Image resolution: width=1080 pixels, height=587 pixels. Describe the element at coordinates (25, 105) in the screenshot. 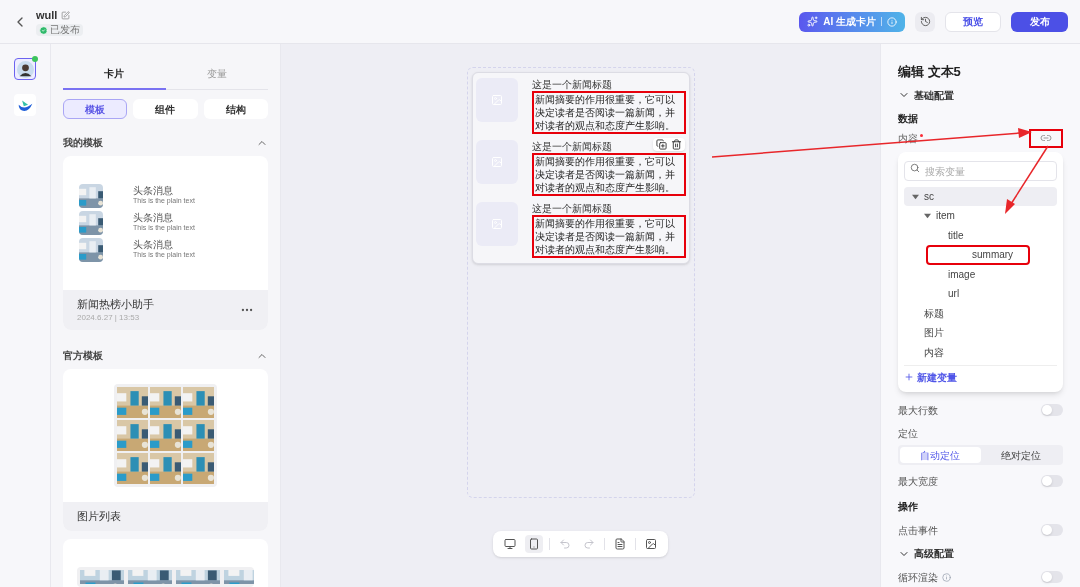

I see `logo-button` at that location.